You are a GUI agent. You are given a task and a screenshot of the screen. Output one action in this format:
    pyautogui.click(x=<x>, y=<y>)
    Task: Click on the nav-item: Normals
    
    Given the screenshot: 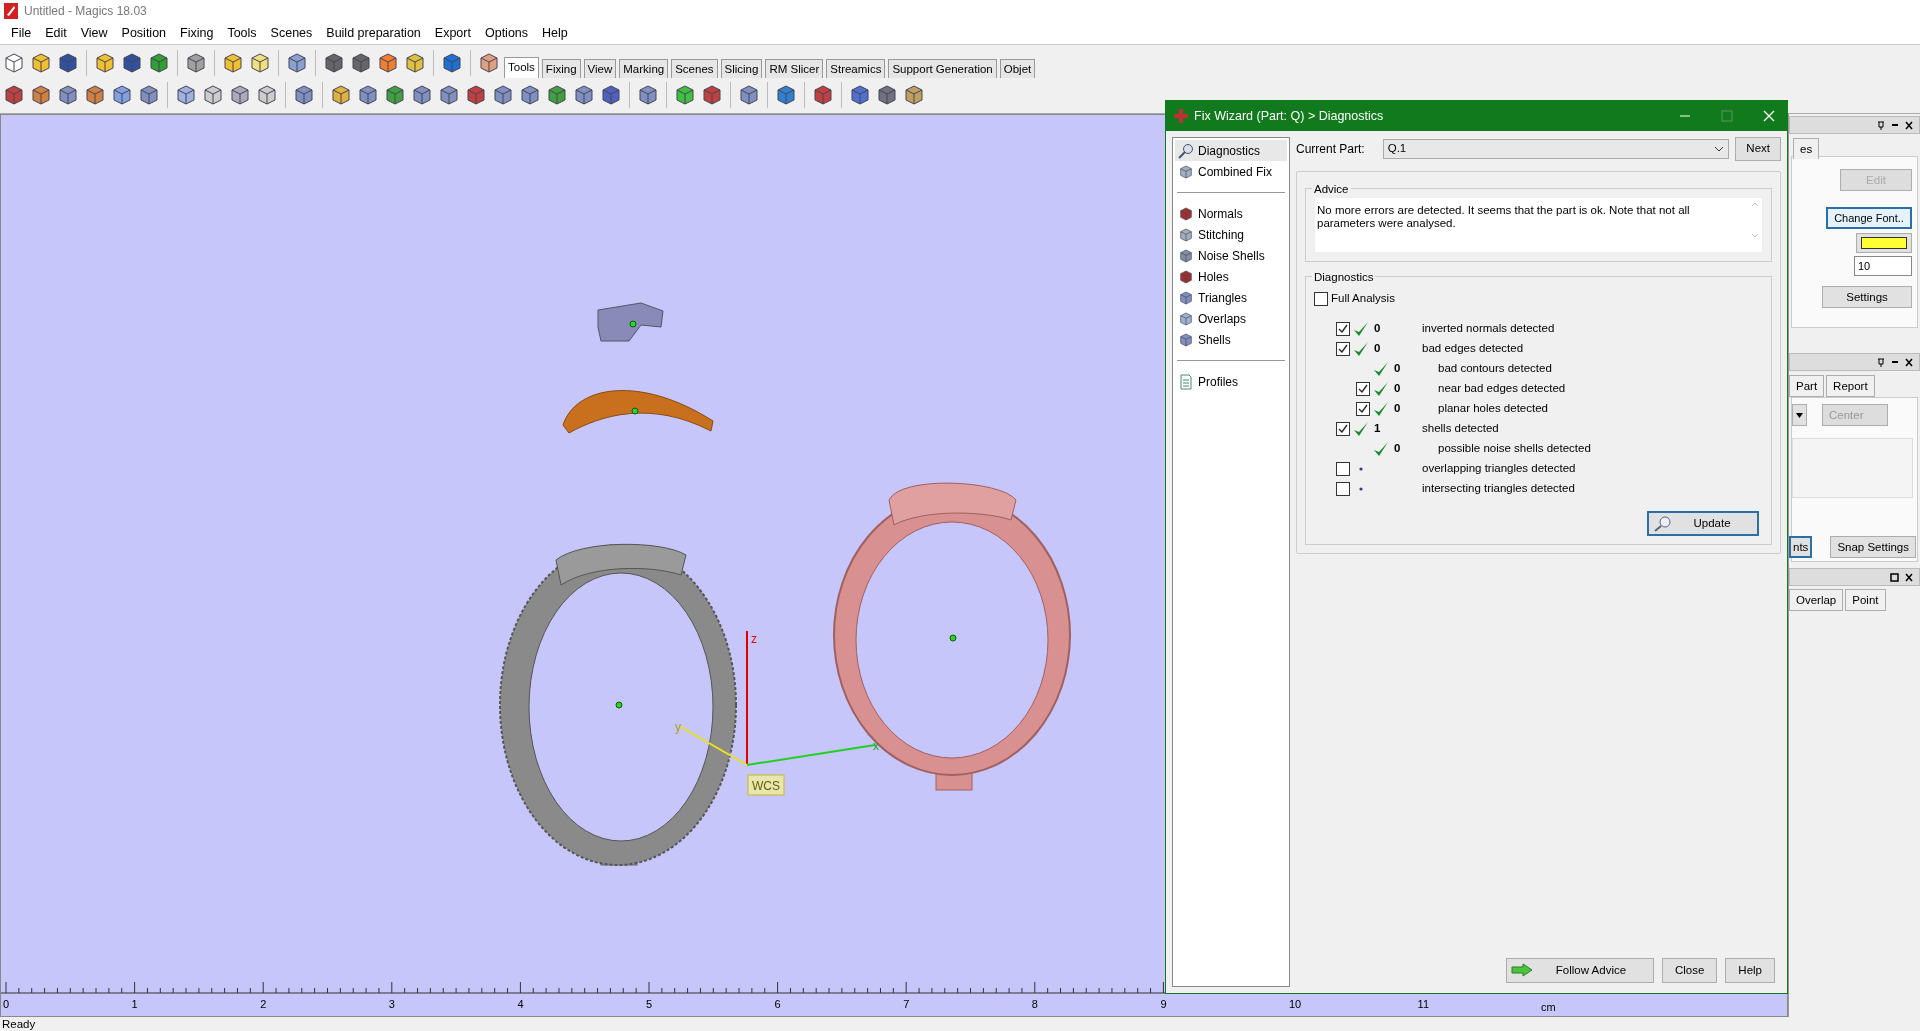 What is the action you would take?
    pyautogui.click(x=1231, y=213)
    